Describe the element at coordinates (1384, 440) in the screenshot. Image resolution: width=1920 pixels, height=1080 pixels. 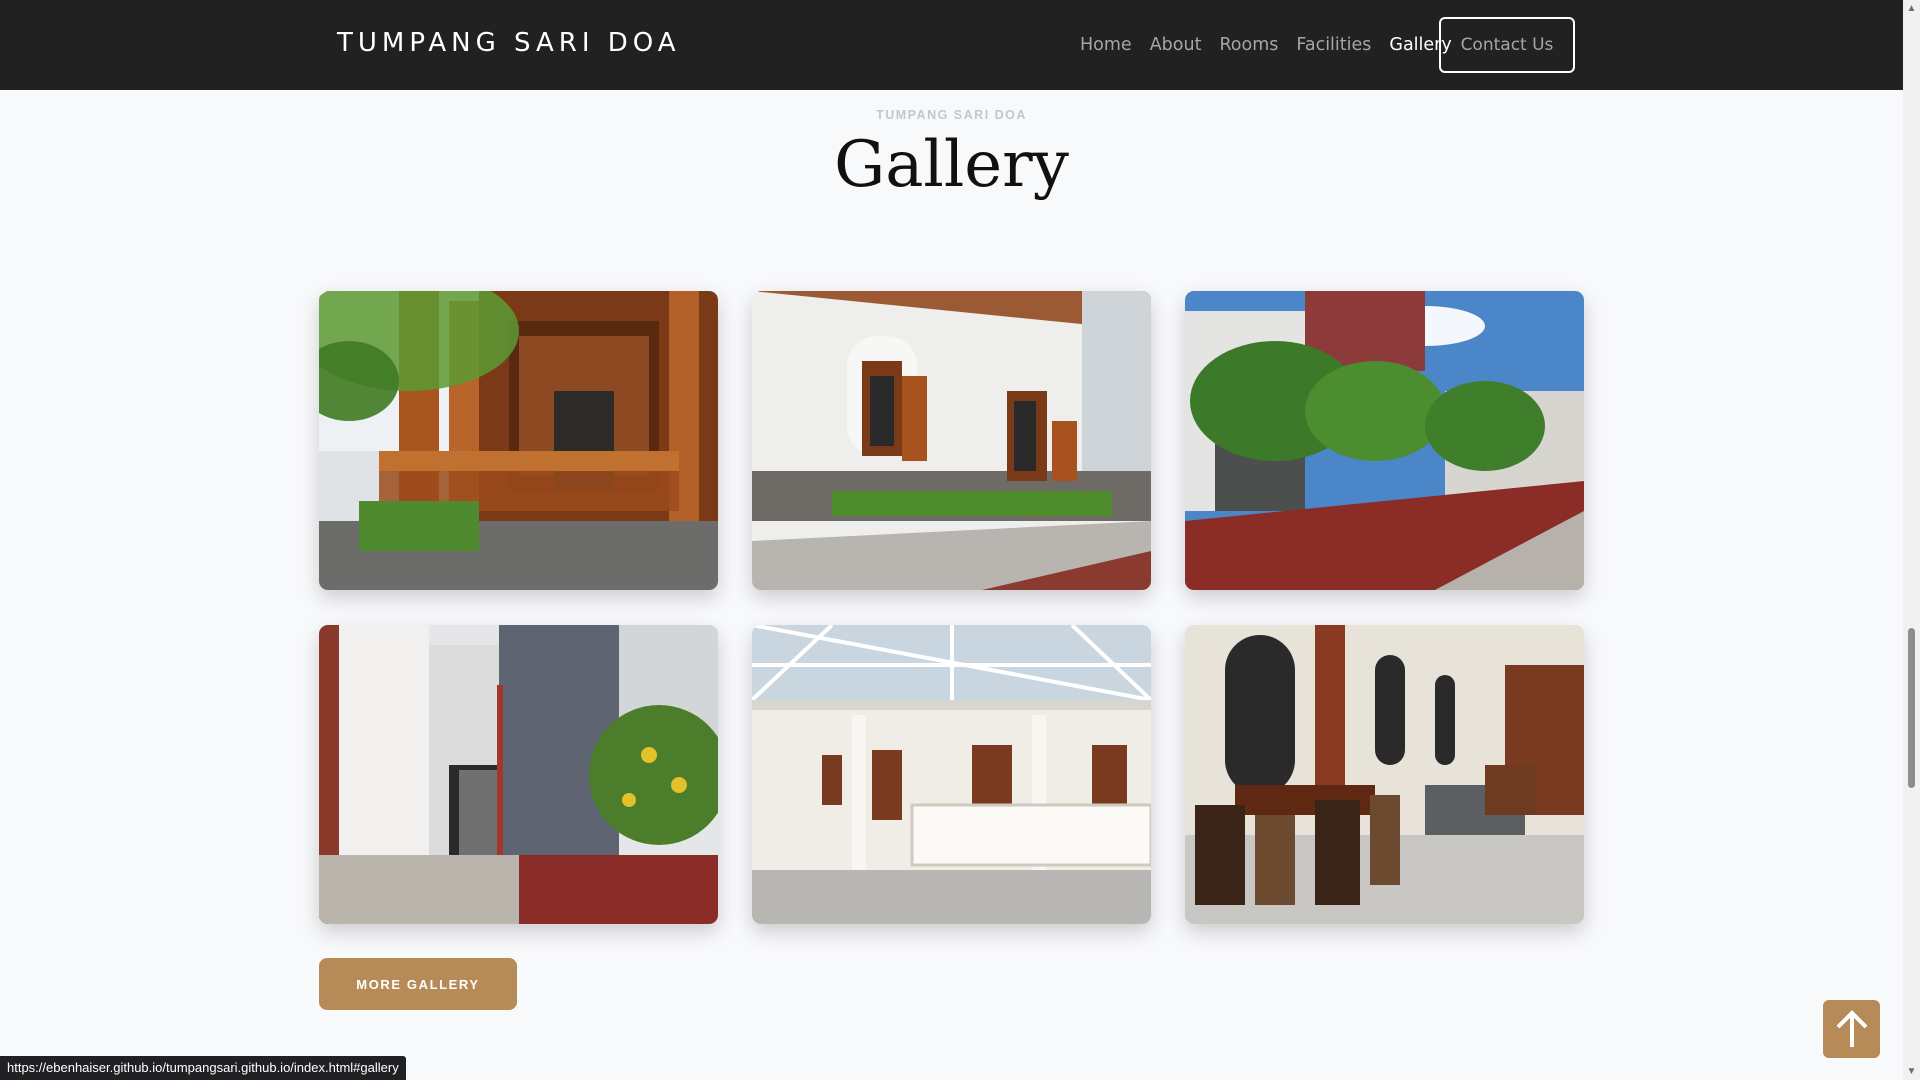
I see `courtyard-frangipani-photo` at that location.